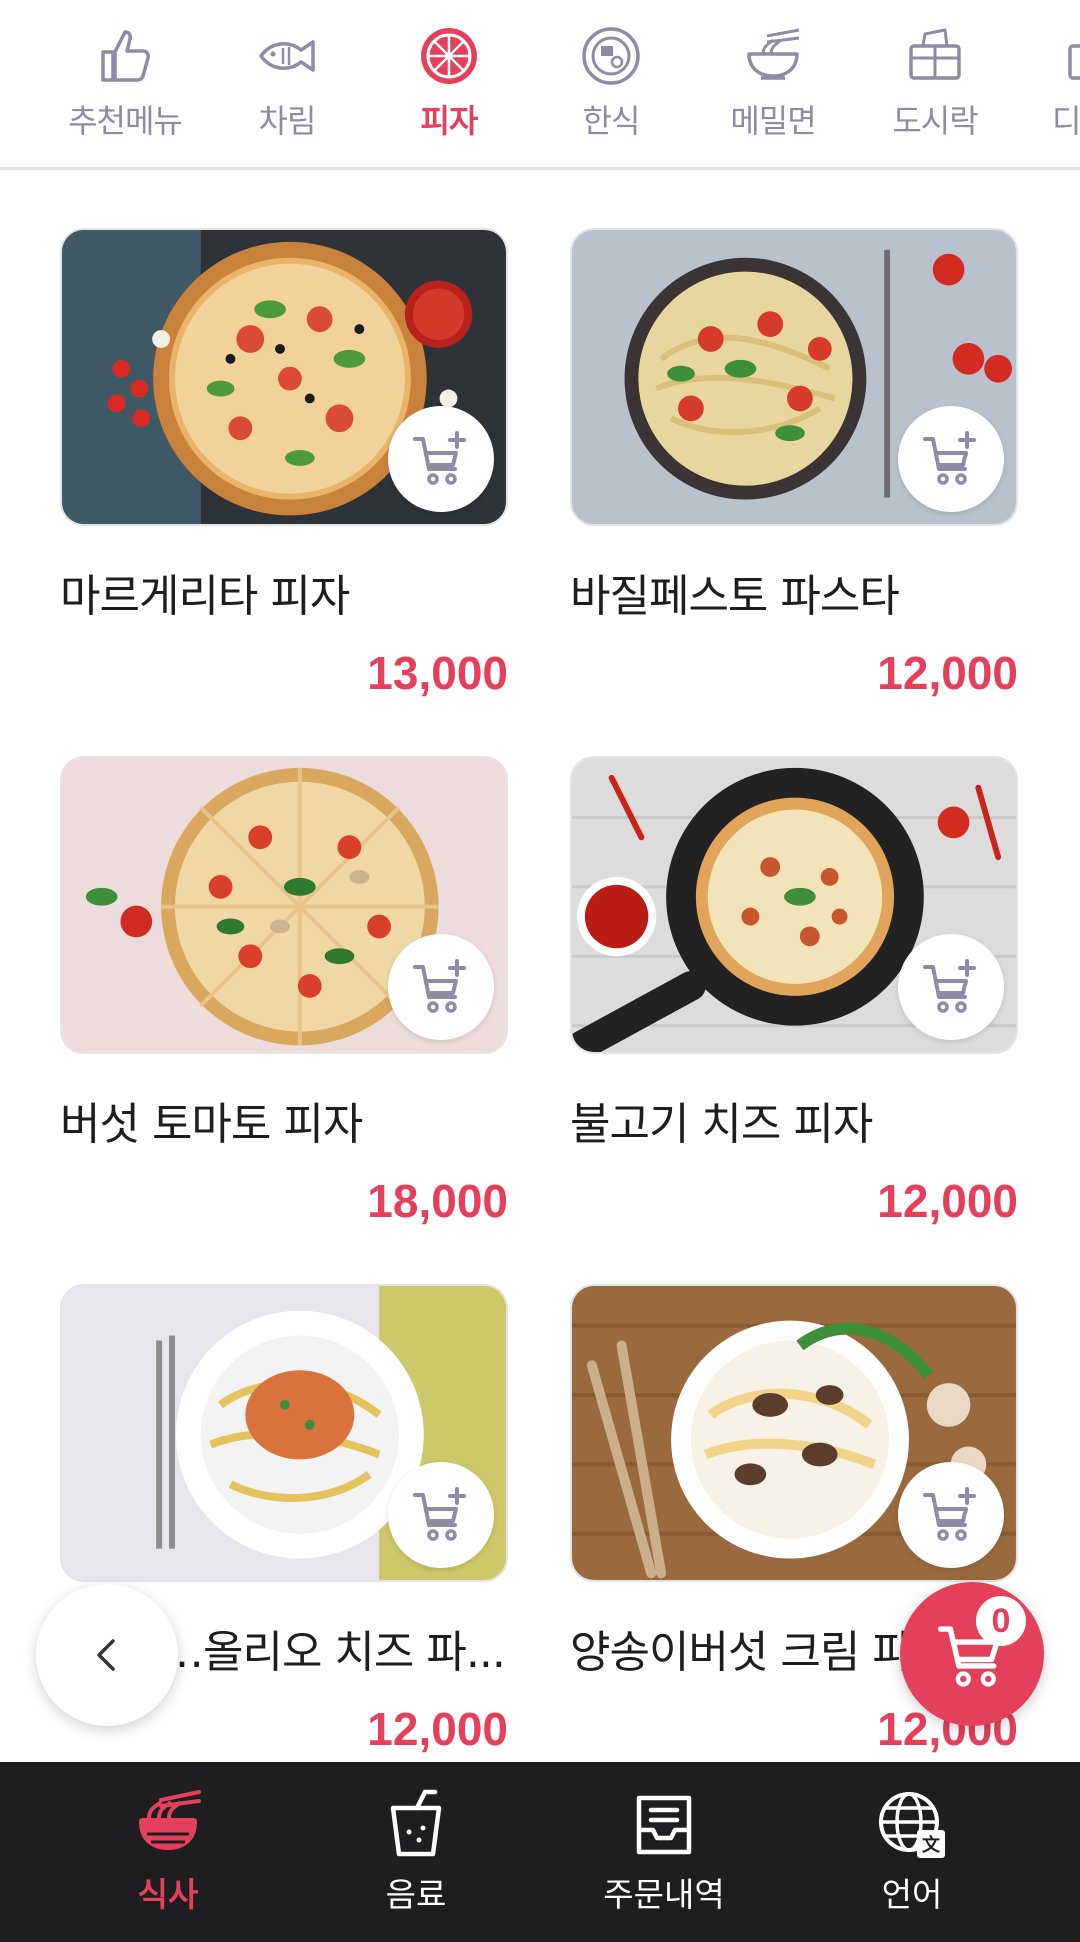 The image size is (1080, 1942). I want to click on menu-name: 마르게리타 피자, so click(205, 596).